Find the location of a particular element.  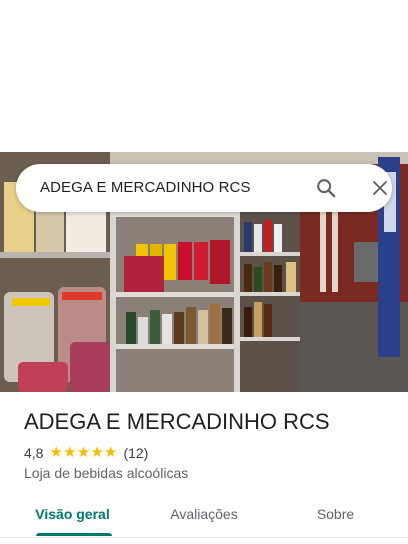

search-bar: ADEGA E MERCADINHO RCS is located at coordinates (204, 188).